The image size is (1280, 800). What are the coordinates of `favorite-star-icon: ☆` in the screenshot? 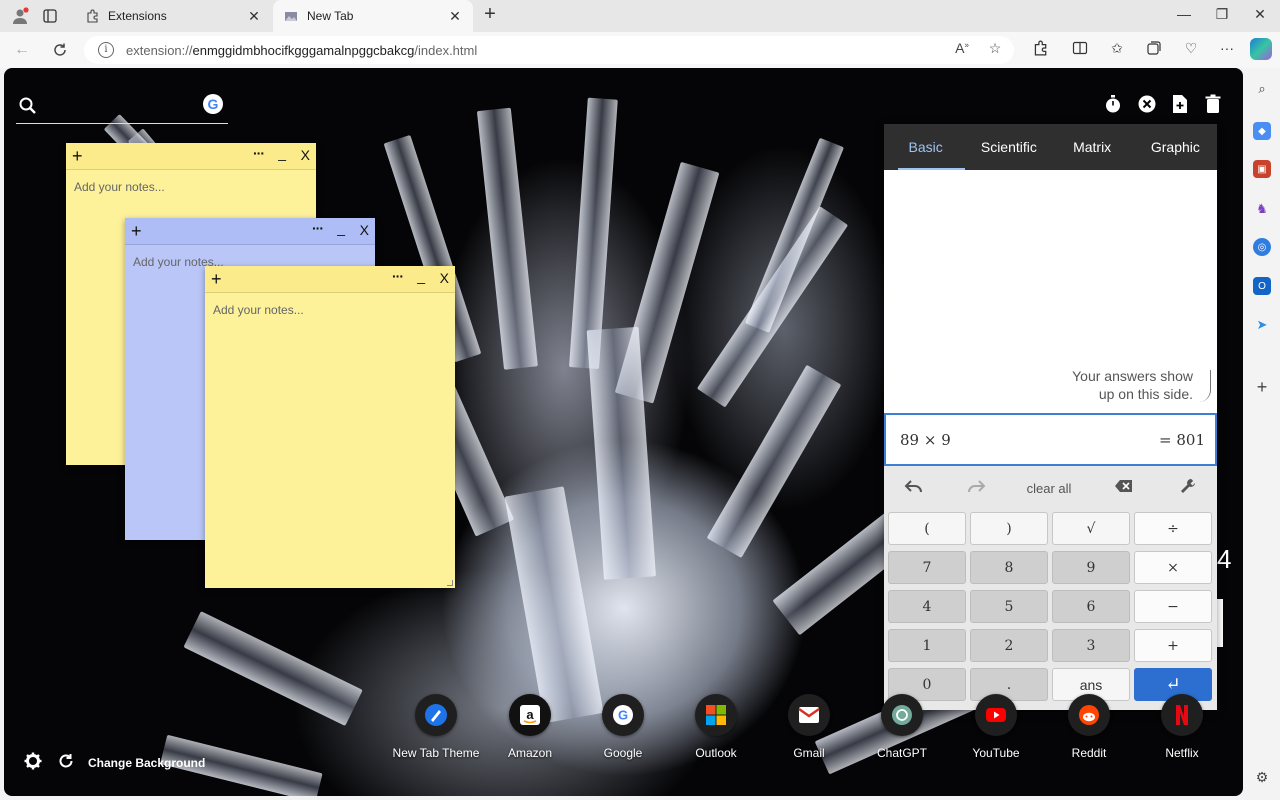 It's located at (995, 50).